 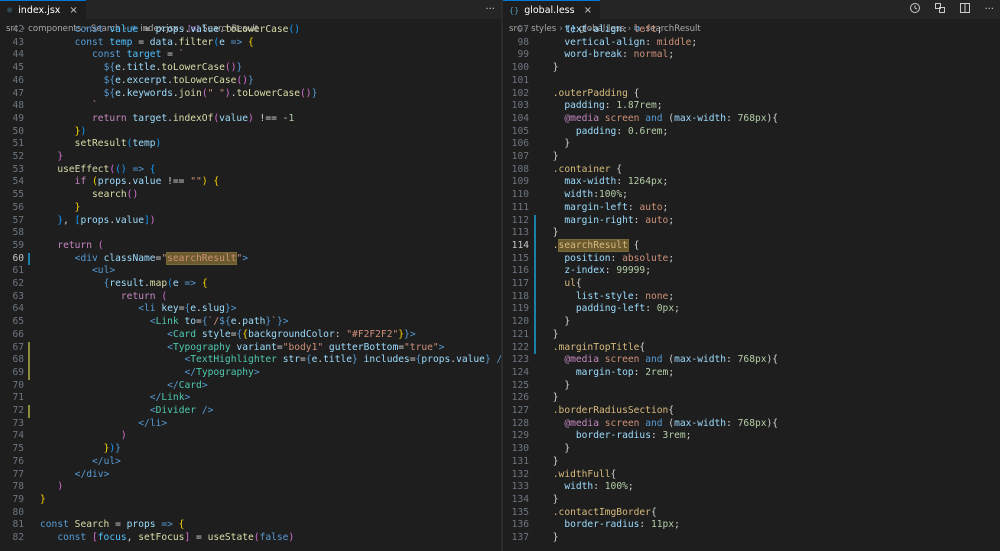 I want to click on code-line: 125}, so click(x=751, y=386).